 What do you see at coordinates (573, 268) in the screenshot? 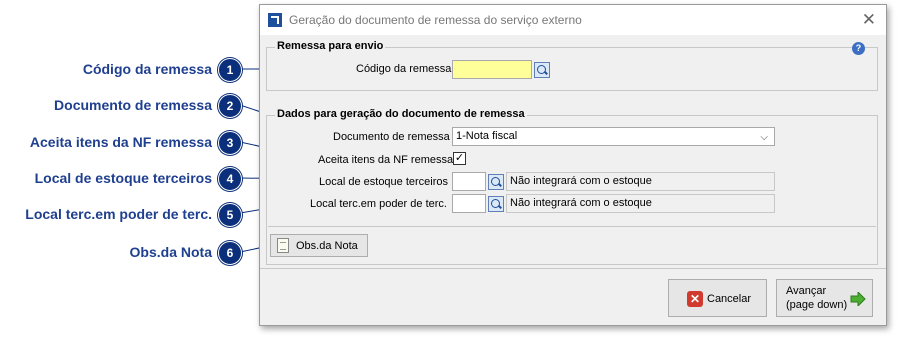
I see `footer-divider` at bounding box center [573, 268].